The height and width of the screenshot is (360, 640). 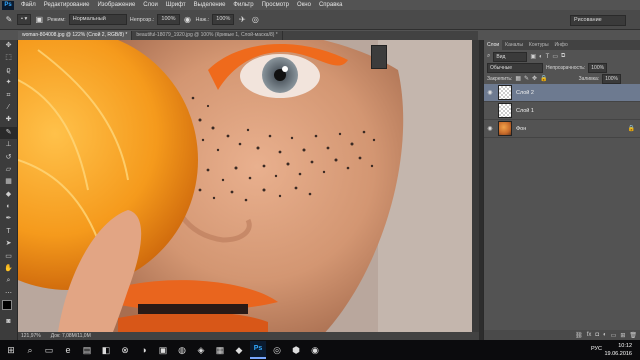 What do you see at coordinates (258, 350) in the screenshot?
I see `photoshop-taskbar-icon: Ps` at bounding box center [258, 350].